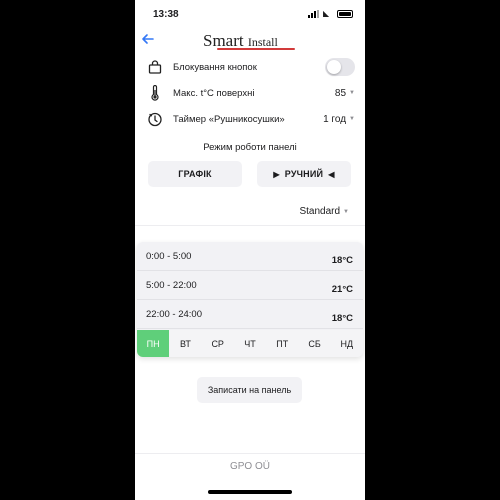  Describe the element at coordinates (250, 256) in the screenshot. I see `schedule-row: 0:00 - 5:00 18°C` at that location.